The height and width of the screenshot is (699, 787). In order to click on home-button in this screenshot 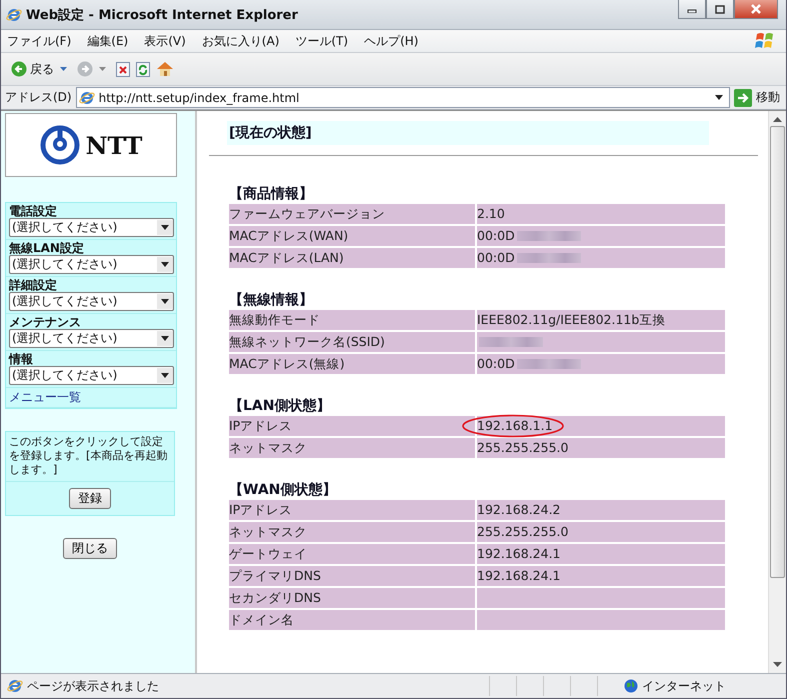, I will do `click(165, 69)`.